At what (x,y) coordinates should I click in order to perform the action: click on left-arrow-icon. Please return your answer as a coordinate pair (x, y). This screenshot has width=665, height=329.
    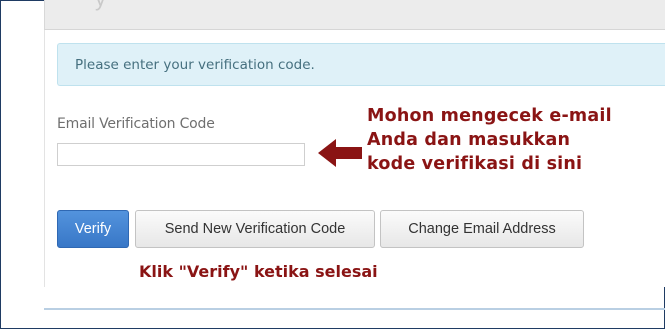
    Looking at the image, I should click on (340, 153).